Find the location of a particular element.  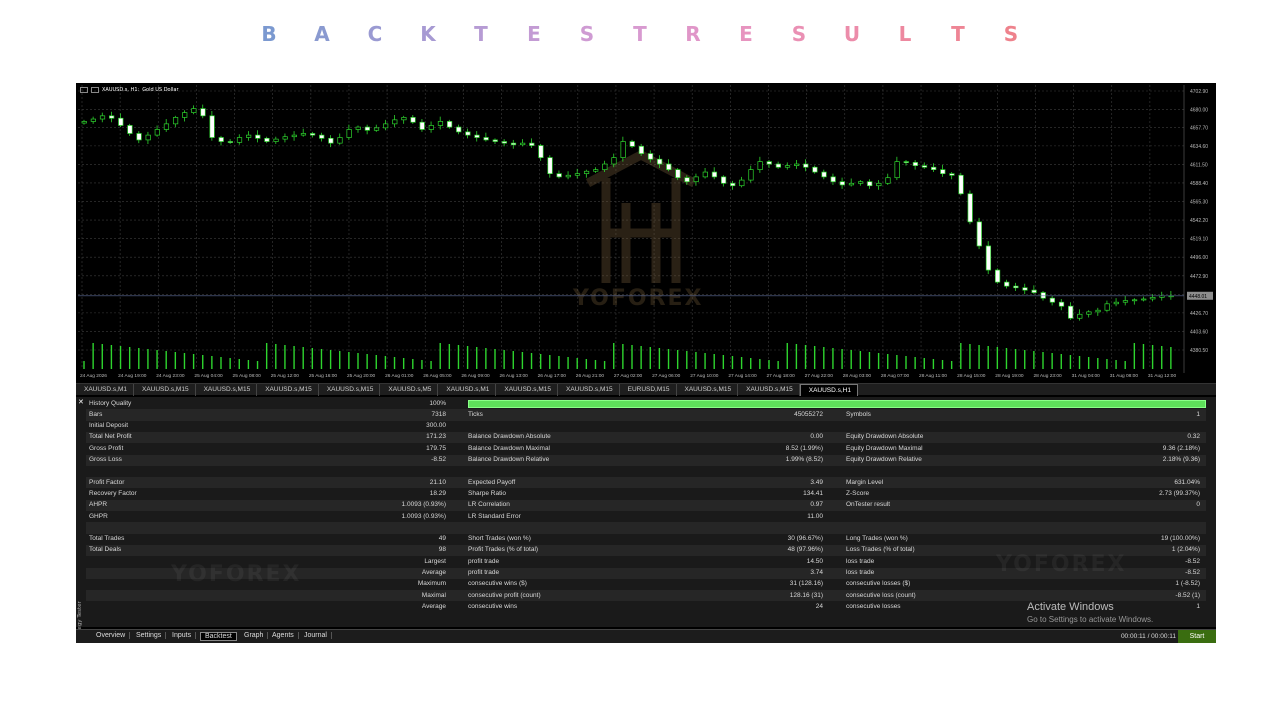

title-letter: T is located at coordinates (481, 34).